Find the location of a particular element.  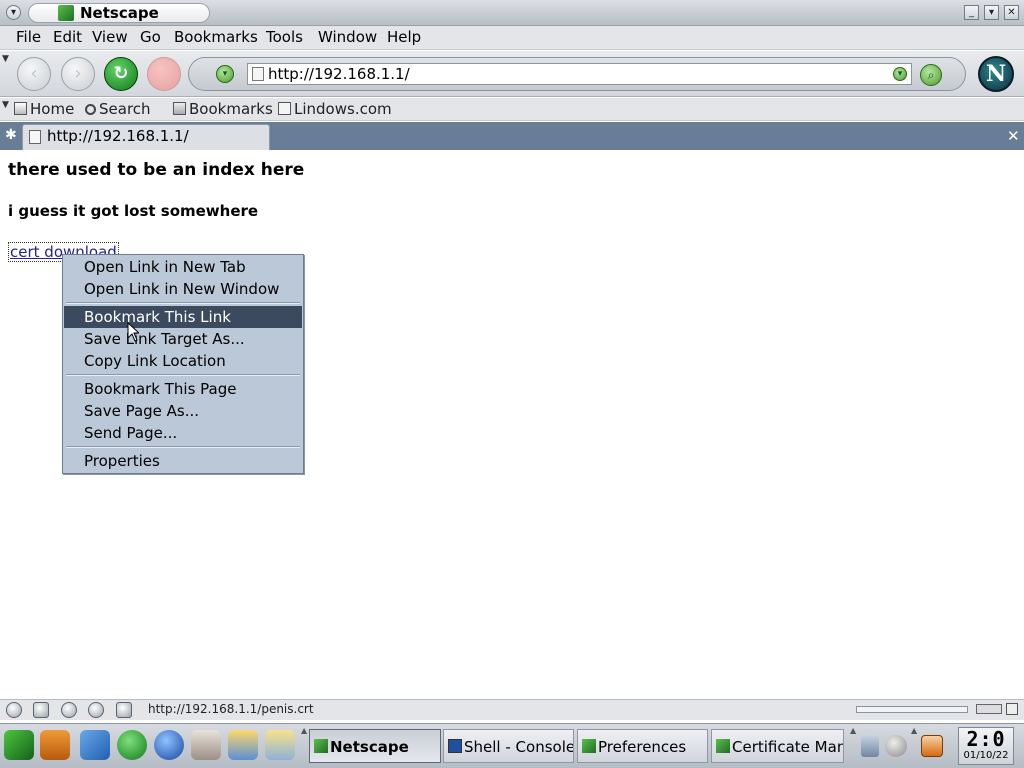

menu-open-link-new-tab: Open Link in New Tab is located at coordinates (183, 267).